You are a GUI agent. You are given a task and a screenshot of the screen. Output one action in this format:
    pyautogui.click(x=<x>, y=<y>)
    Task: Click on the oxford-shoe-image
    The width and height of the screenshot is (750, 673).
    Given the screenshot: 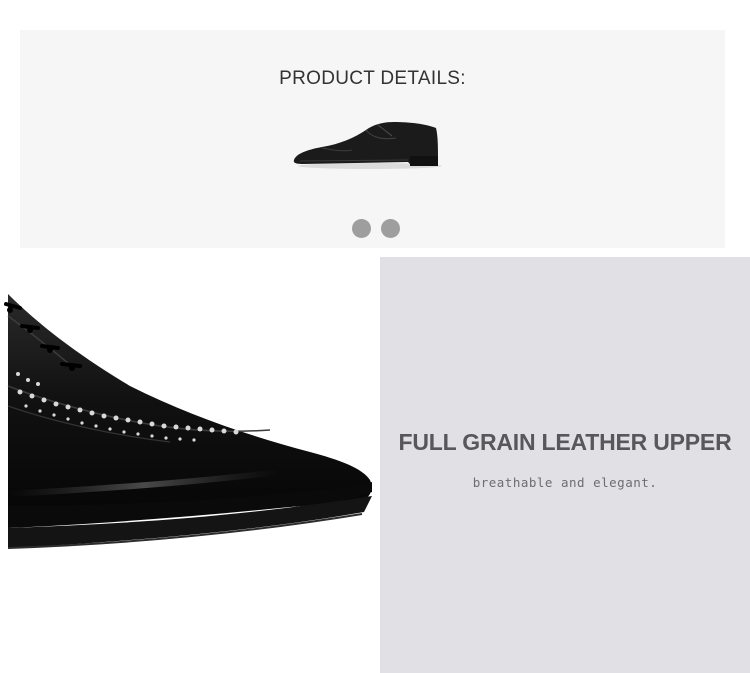 What is the action you would take?
    pyautogui.click(x=367, y=145)
    